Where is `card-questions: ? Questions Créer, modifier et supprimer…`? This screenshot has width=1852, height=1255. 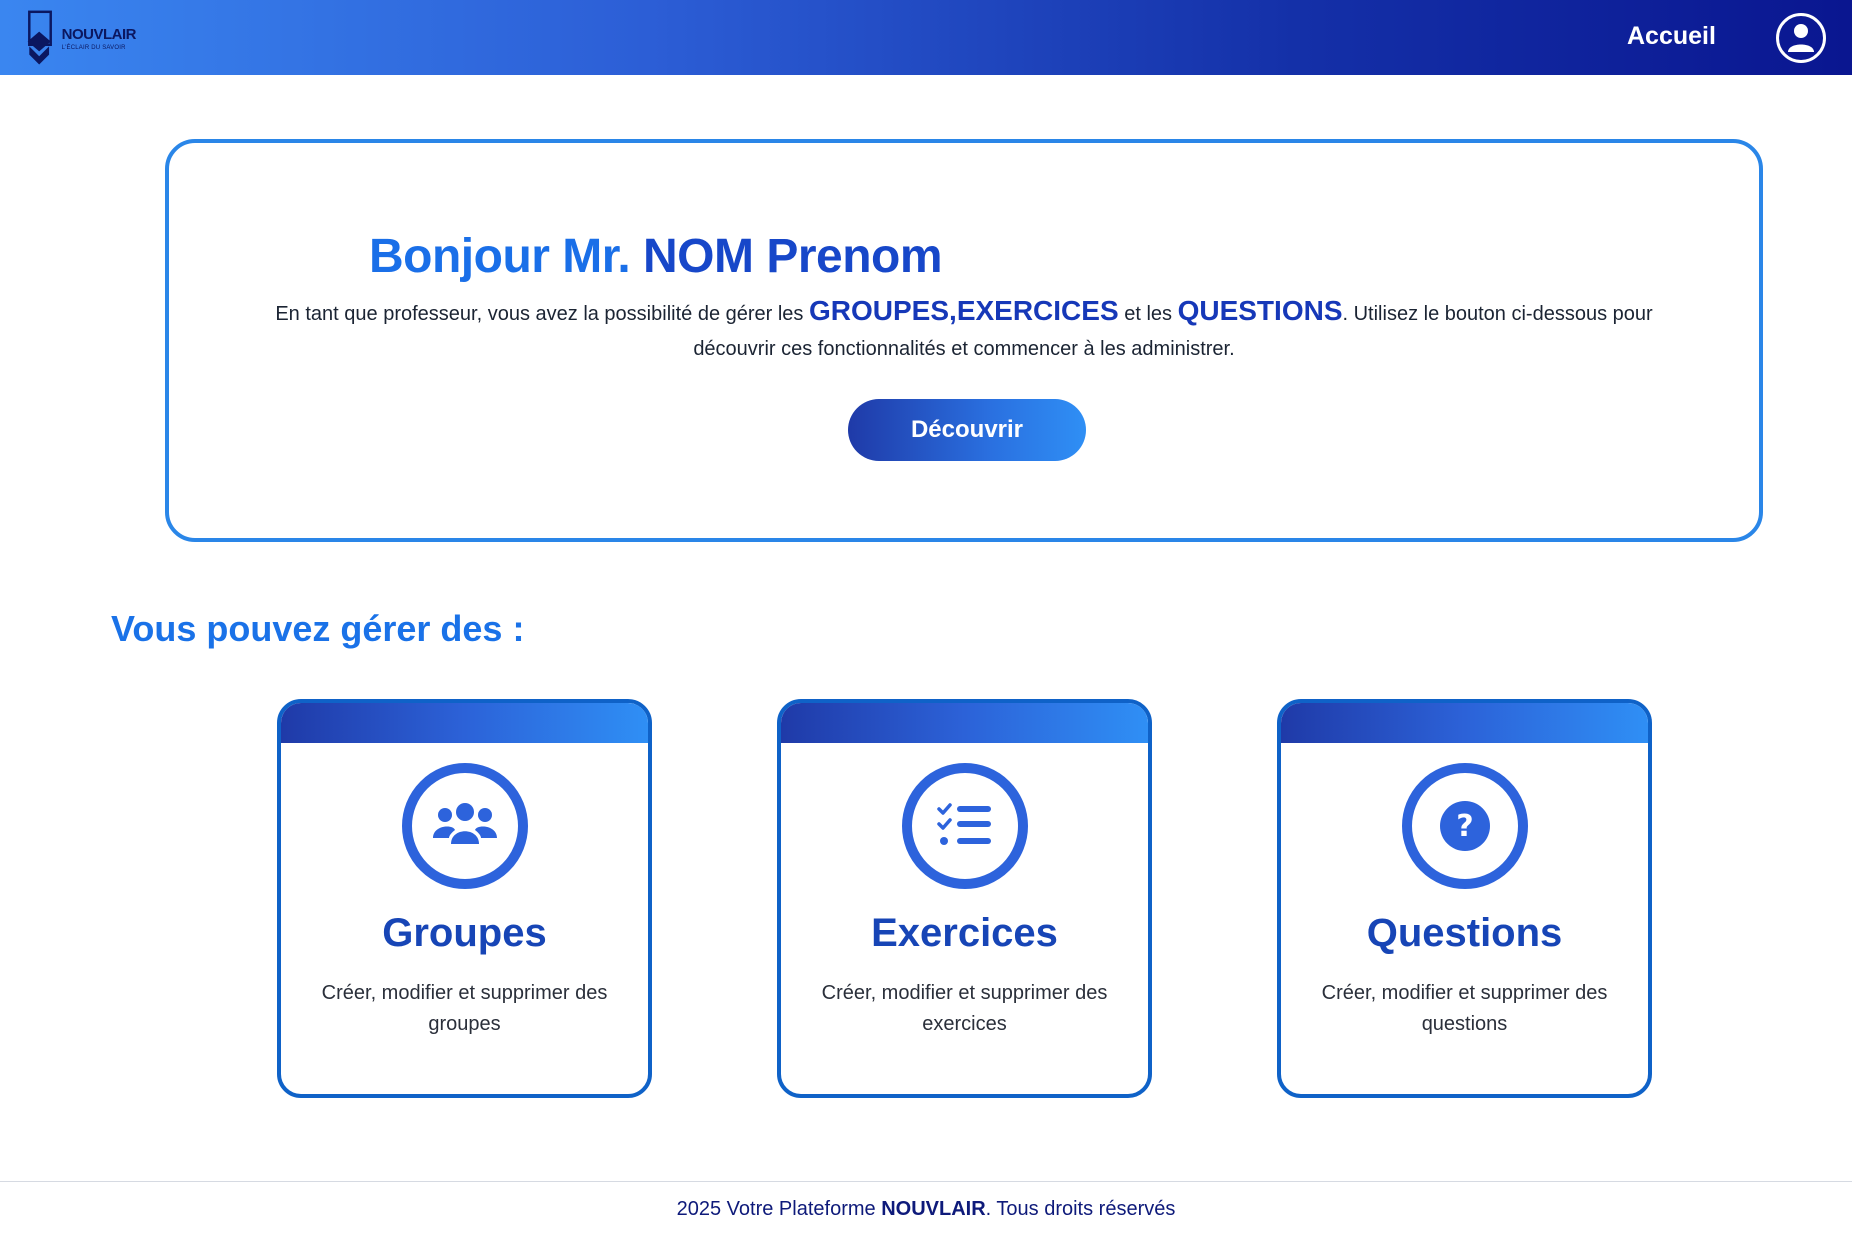 card-questions: ? Questions Créer, modifier et supprimer… is located at coordinates (1464, 898).